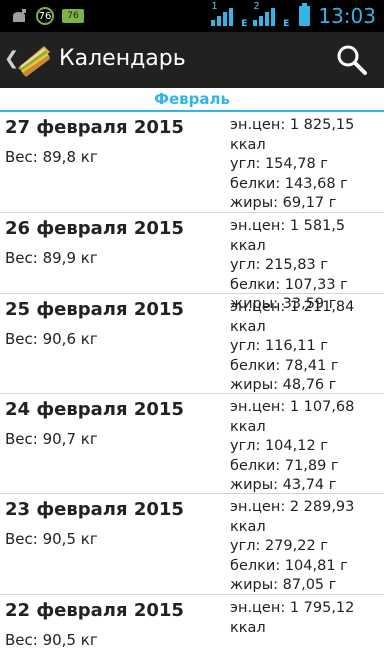 Image resolution: width=384 pixels, height=655 pixels. I want to click on android-notification-icon, so click(19, 15).